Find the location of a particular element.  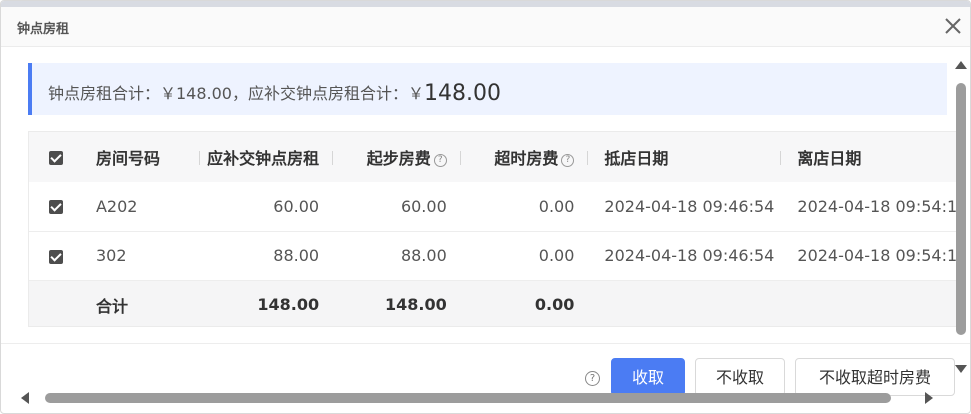

header-checkbox-cell is located at coordinates (56, 157).